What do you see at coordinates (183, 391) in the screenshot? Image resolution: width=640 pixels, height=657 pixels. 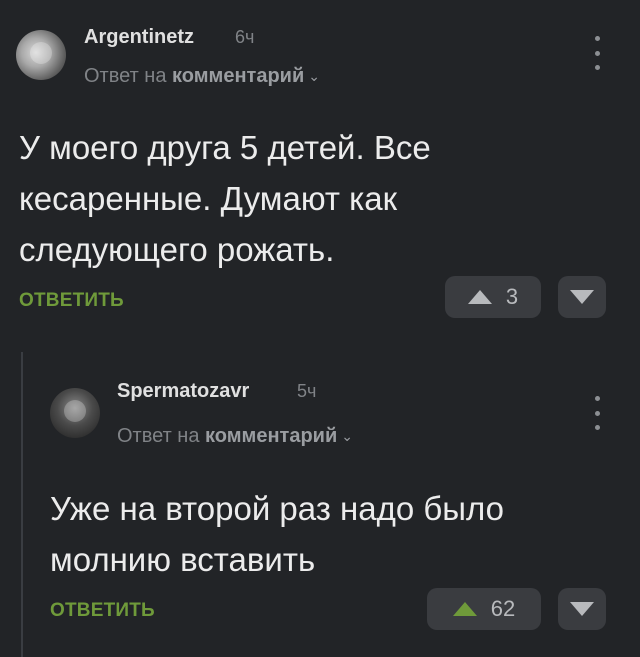 I see `username: Spermatozavr` at bounding box center [183, 391].